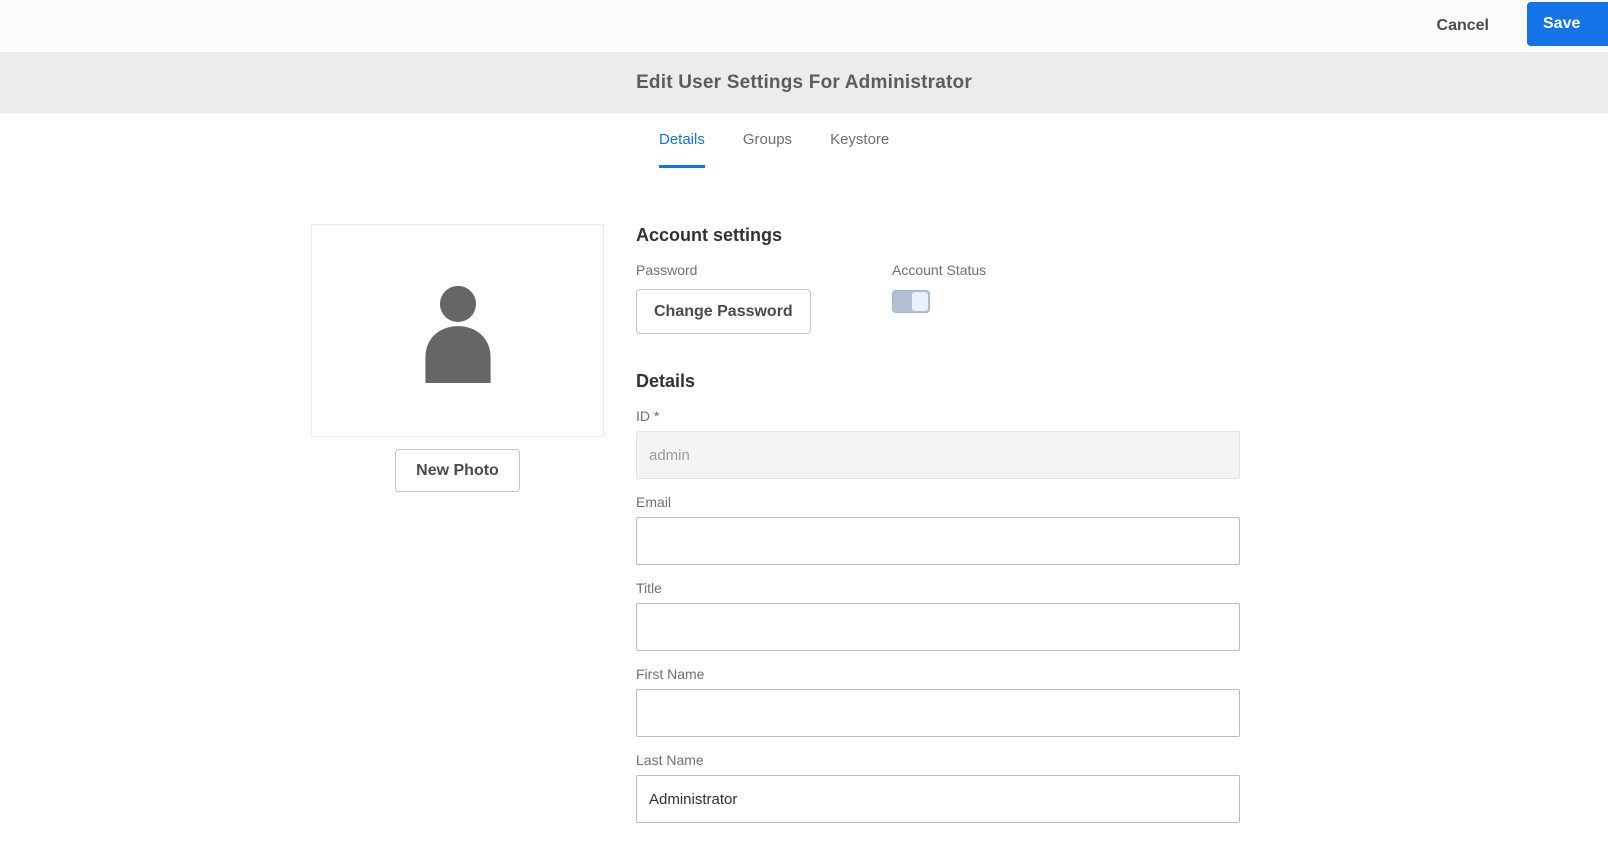  I want to click on account-settings-row: Password Change Password Account Status, so click(938, 298).